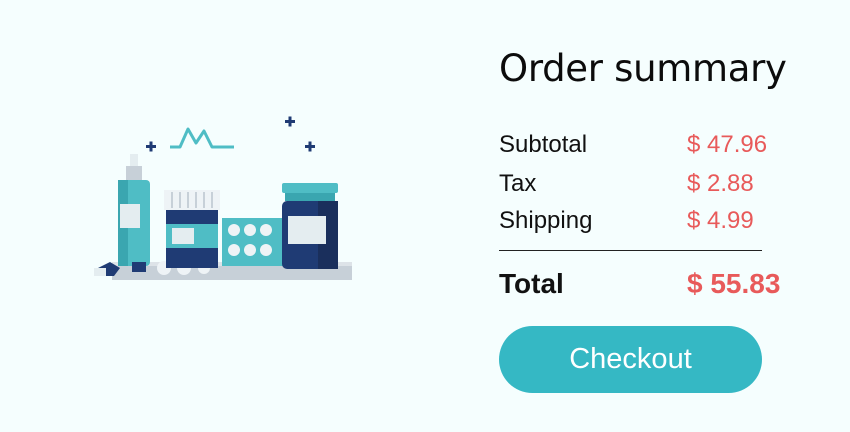 The image size is (850, 432). What do you see at coordinates (727, 144) in the screenshot?
I see `subtotal-value: $ 47.96` at bounding box center [727, 144].